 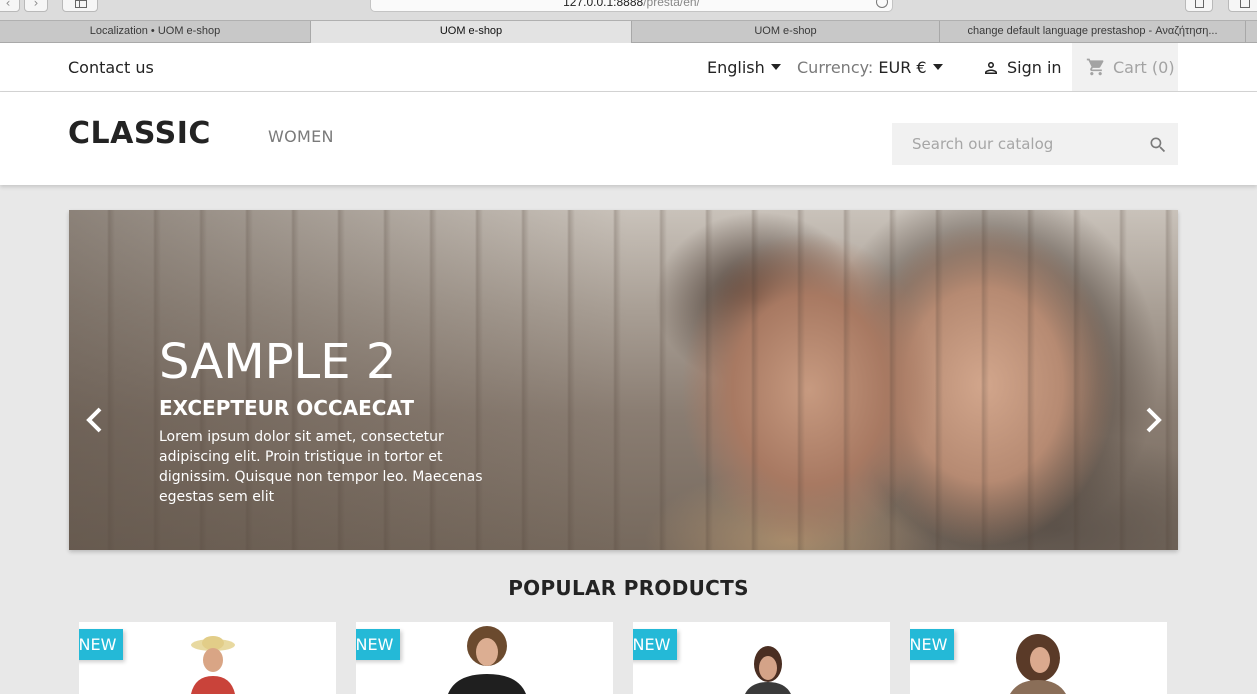 What do you see at coordinates (1154, 420) in the screenshot?
I see `chevron-right-icon` at bounding box center [1154, 420].